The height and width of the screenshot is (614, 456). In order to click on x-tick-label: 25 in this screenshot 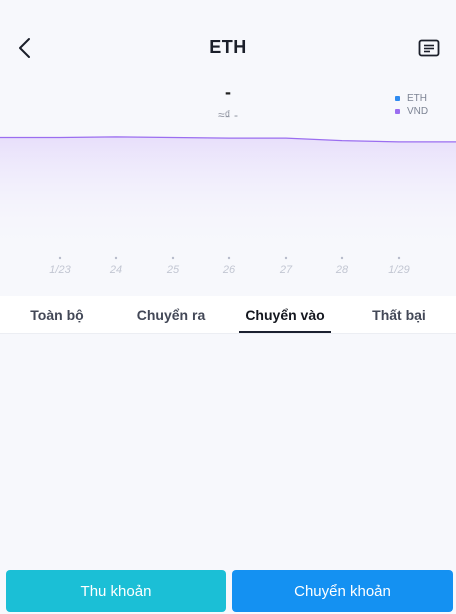, I will do `click(173, 270)`.